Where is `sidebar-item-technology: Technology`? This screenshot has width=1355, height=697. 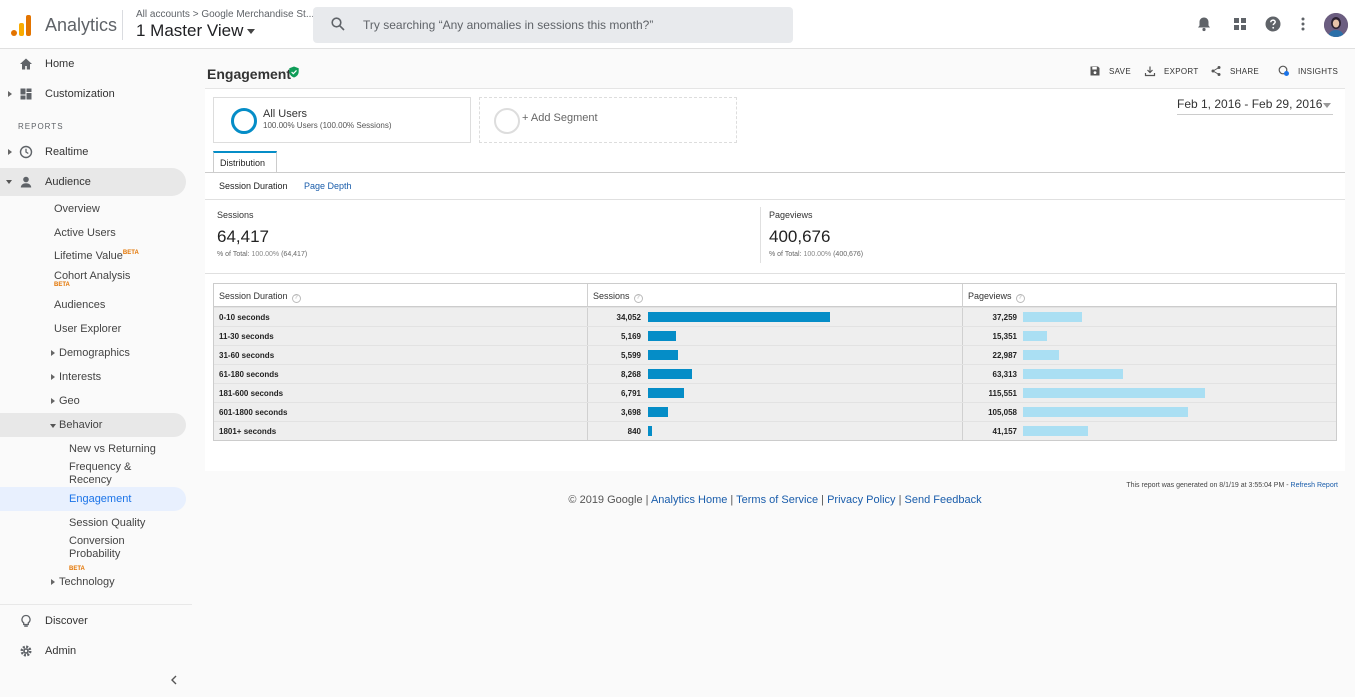 sidebar-item-technology: Technology is located at coordinates (83, 582).